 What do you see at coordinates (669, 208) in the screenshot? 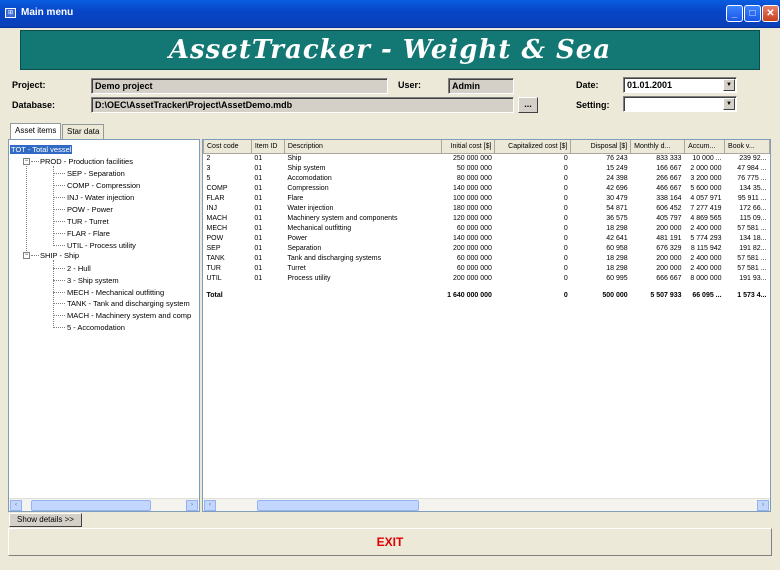
I see `table-cell: 606 452` at bounding box center [669, 208].